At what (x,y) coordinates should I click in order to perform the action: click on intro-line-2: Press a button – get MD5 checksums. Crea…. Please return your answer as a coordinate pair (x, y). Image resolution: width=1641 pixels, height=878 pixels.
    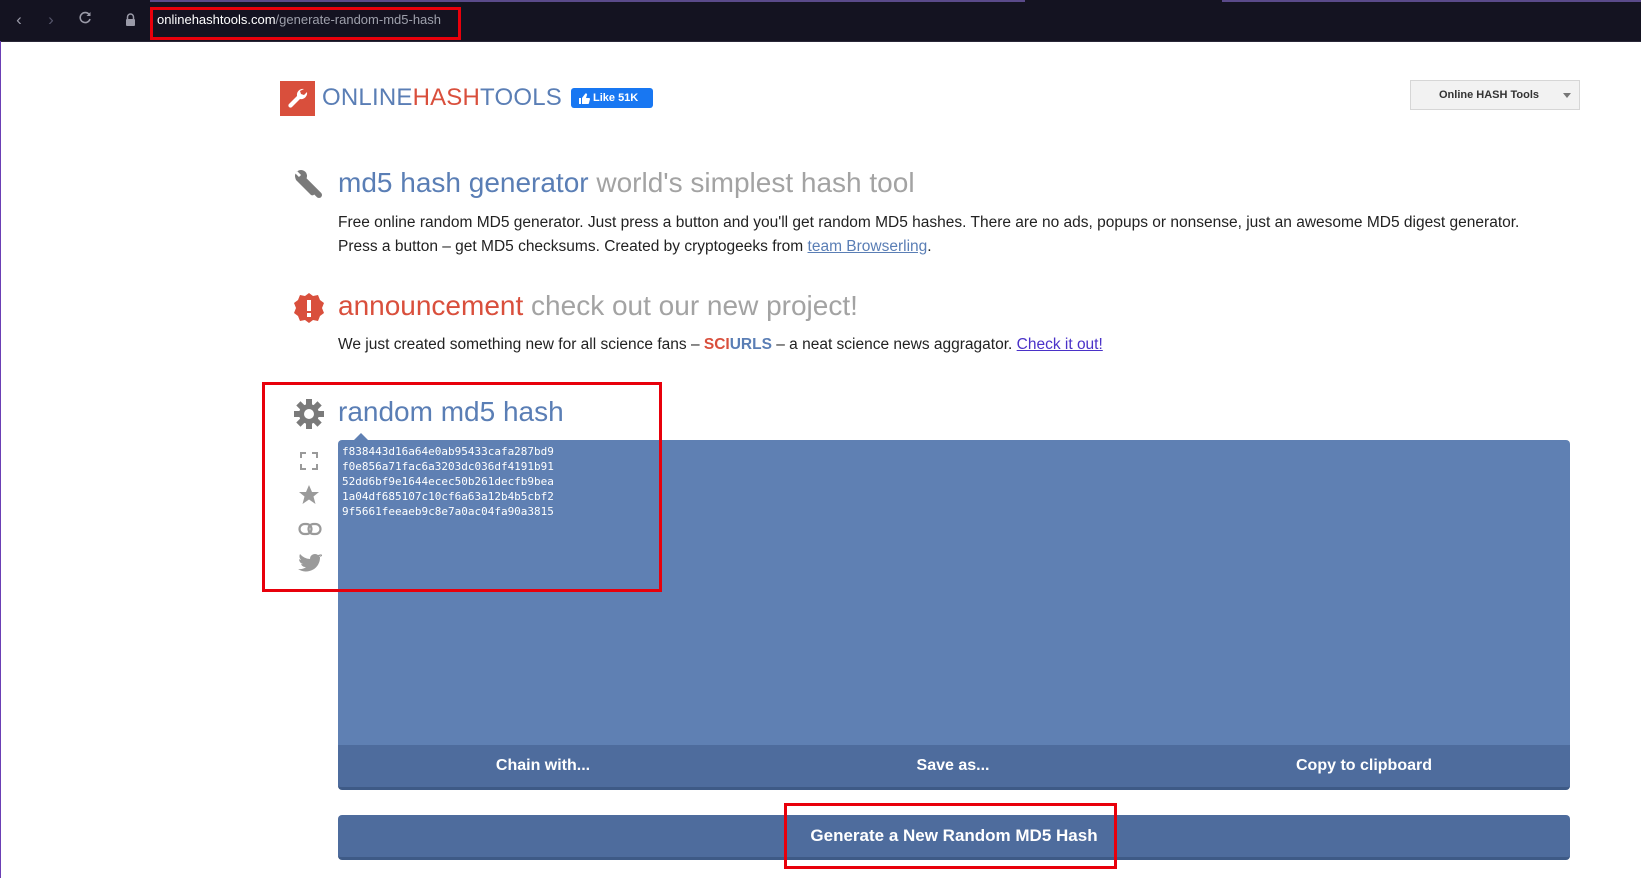
    Looking at the image, I should click on (928, 247).